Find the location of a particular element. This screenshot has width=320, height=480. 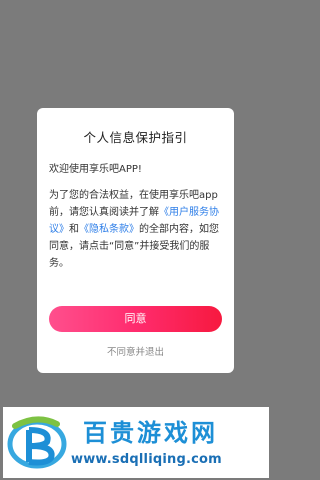

site-watermark: 百贵游戏网 www.sdqlliqing.com is located at coordinates (136, 442).